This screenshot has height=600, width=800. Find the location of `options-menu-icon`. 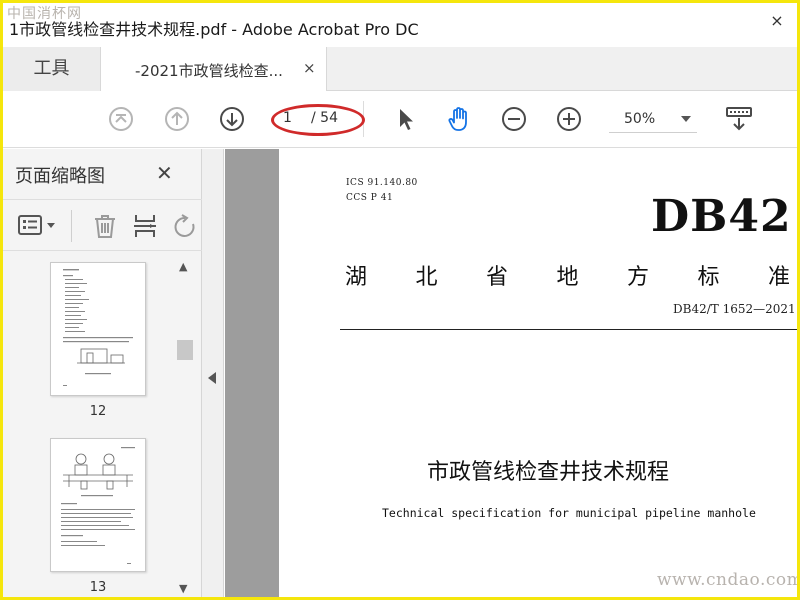

options-menu-icon is located at coordinates (36, 225).